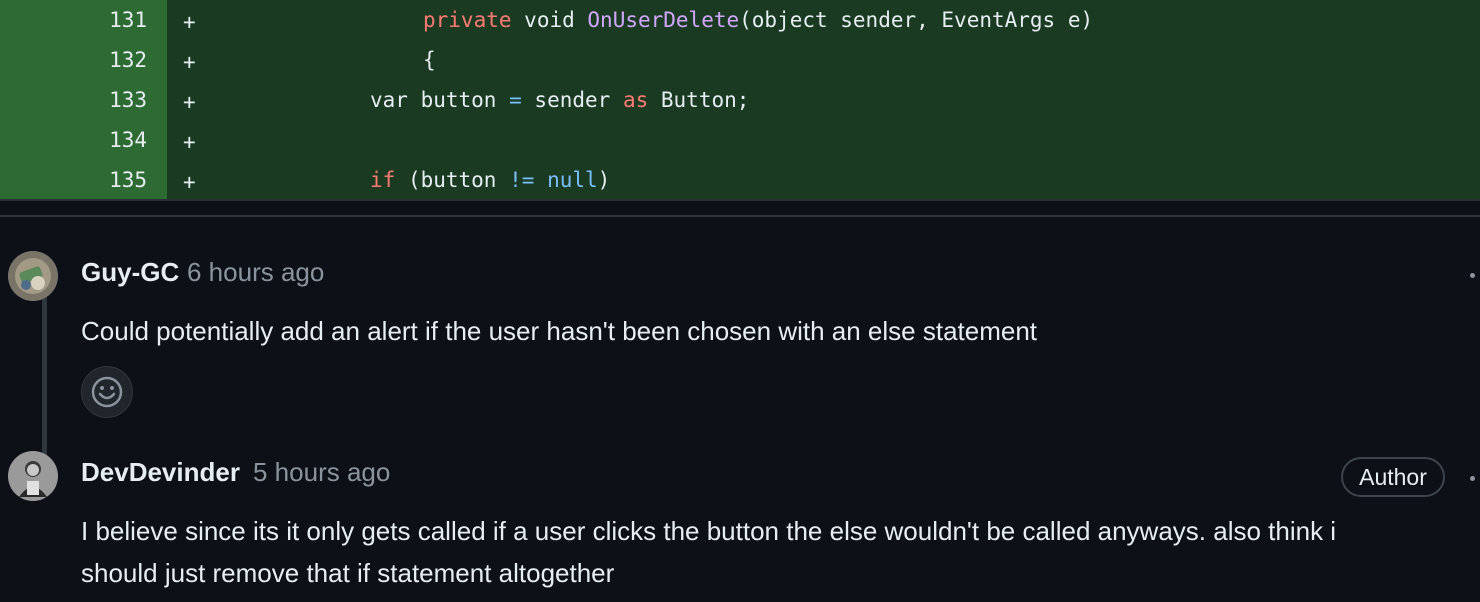 The width and height of the screenshot is (1480, 602). I want to click on code-function: OnUserDelete, so click(663, 20).